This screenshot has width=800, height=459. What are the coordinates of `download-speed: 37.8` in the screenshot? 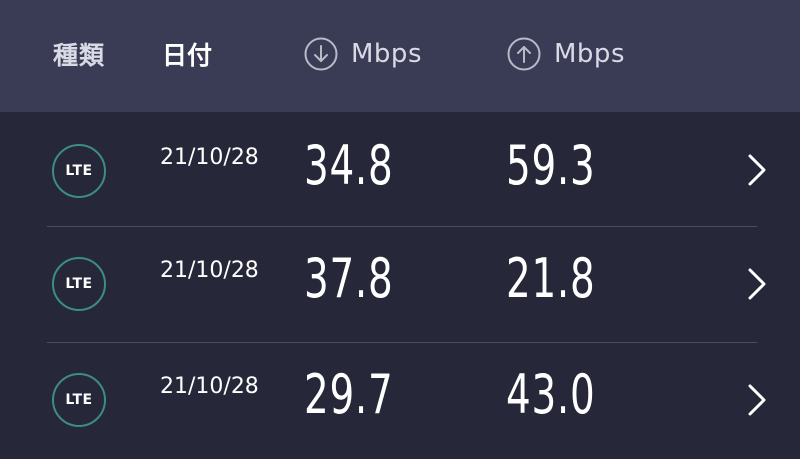 It's located at (349, 278).